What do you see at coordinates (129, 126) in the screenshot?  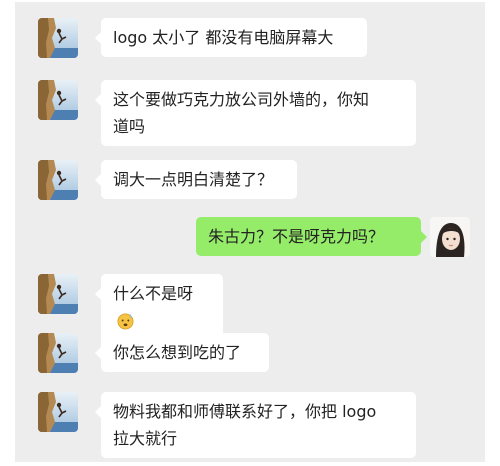 I see `message-text-line: 道吗` at bounding box center [129, 126].